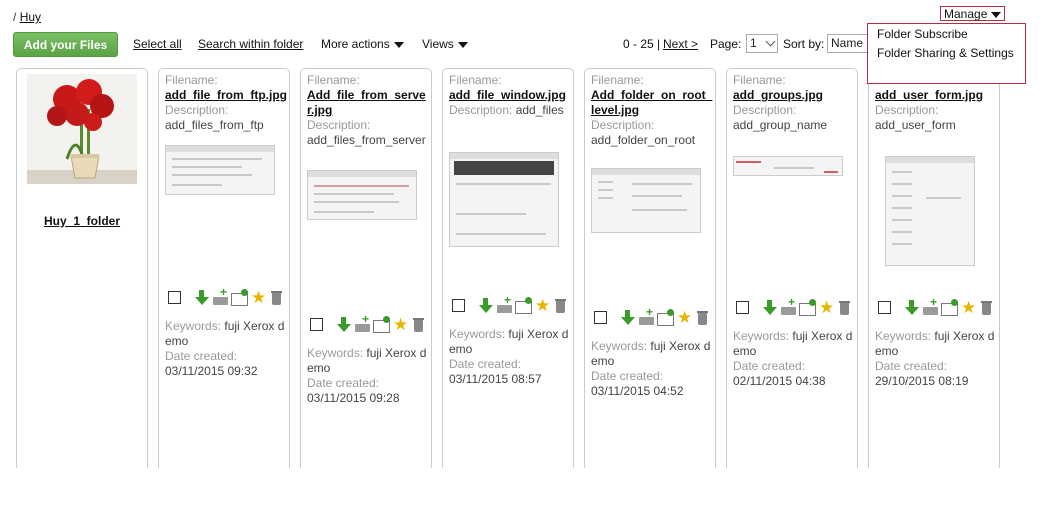 Image resolution: width=1059 pixels, height=509 pixels. What do you see at coordinates (966, 14) in the screenshot?
I see `manage-label: Manage` at bounding box center [966, 14].